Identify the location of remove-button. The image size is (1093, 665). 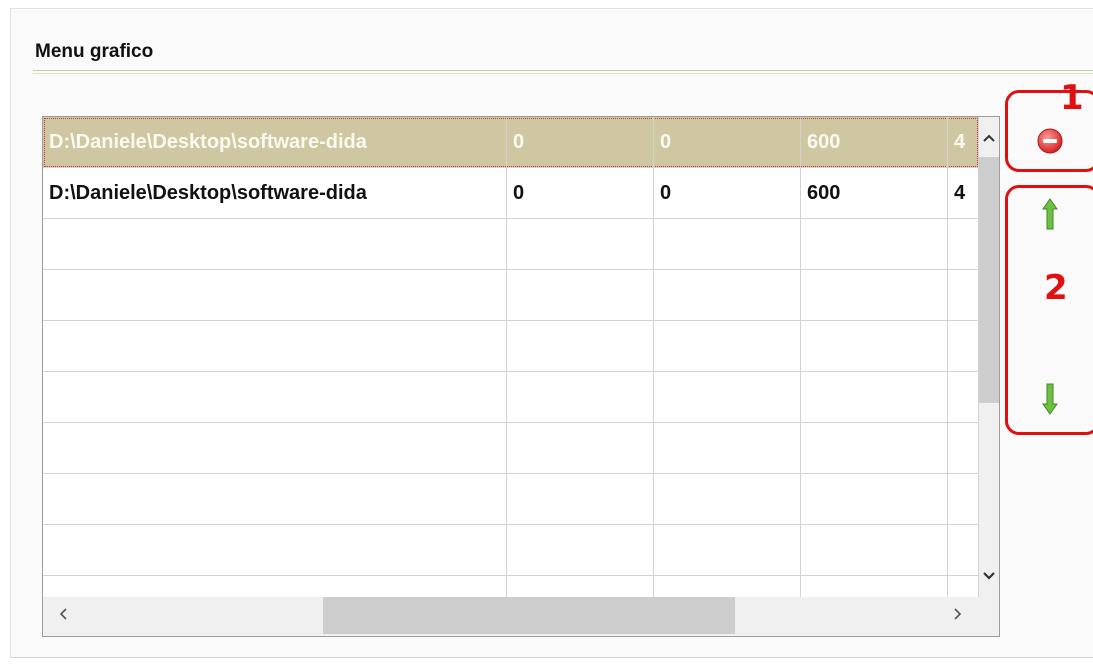
(1050, 143).